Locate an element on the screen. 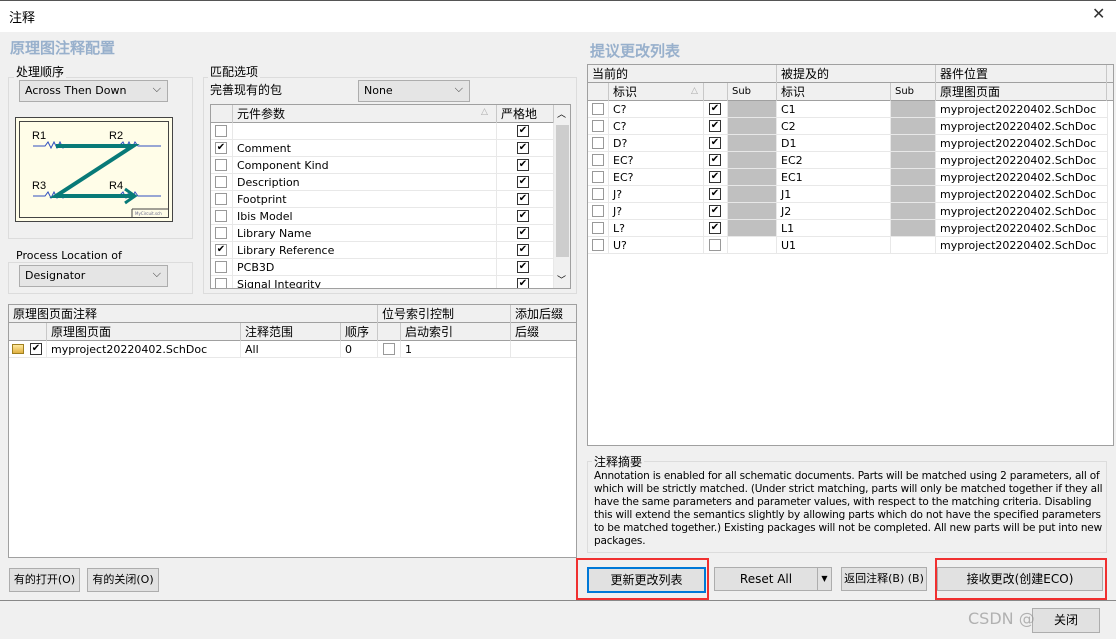 The width and height of the screenshot is (1116, 639). change-row: J? ✔ J2 myproject20220402.SchDoc is located at coordinates (848, 211).